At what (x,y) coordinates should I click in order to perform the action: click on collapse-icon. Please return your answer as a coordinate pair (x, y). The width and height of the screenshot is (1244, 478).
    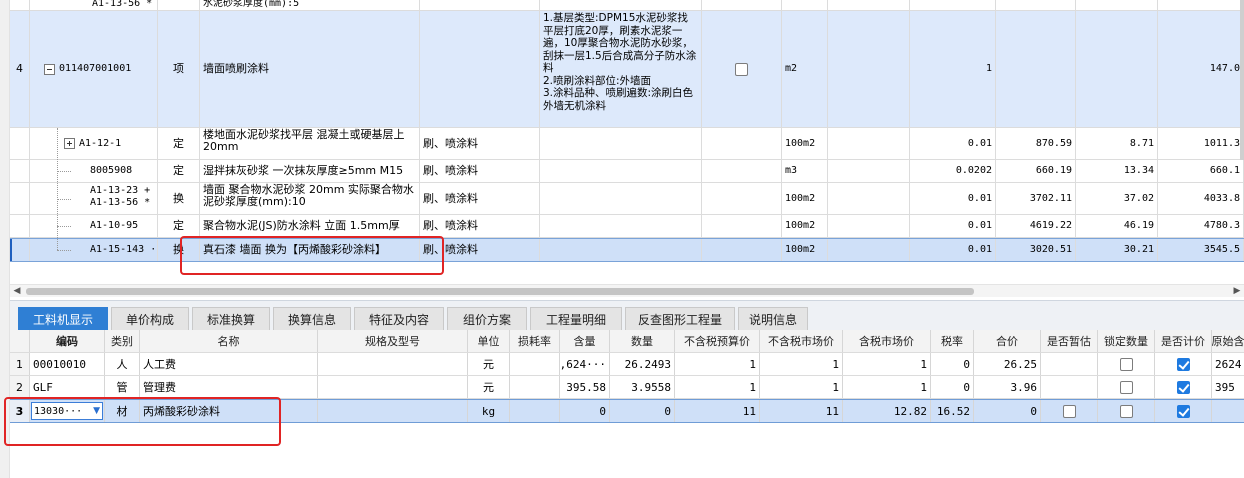
    Looking at the image, I should click on (49, 69).